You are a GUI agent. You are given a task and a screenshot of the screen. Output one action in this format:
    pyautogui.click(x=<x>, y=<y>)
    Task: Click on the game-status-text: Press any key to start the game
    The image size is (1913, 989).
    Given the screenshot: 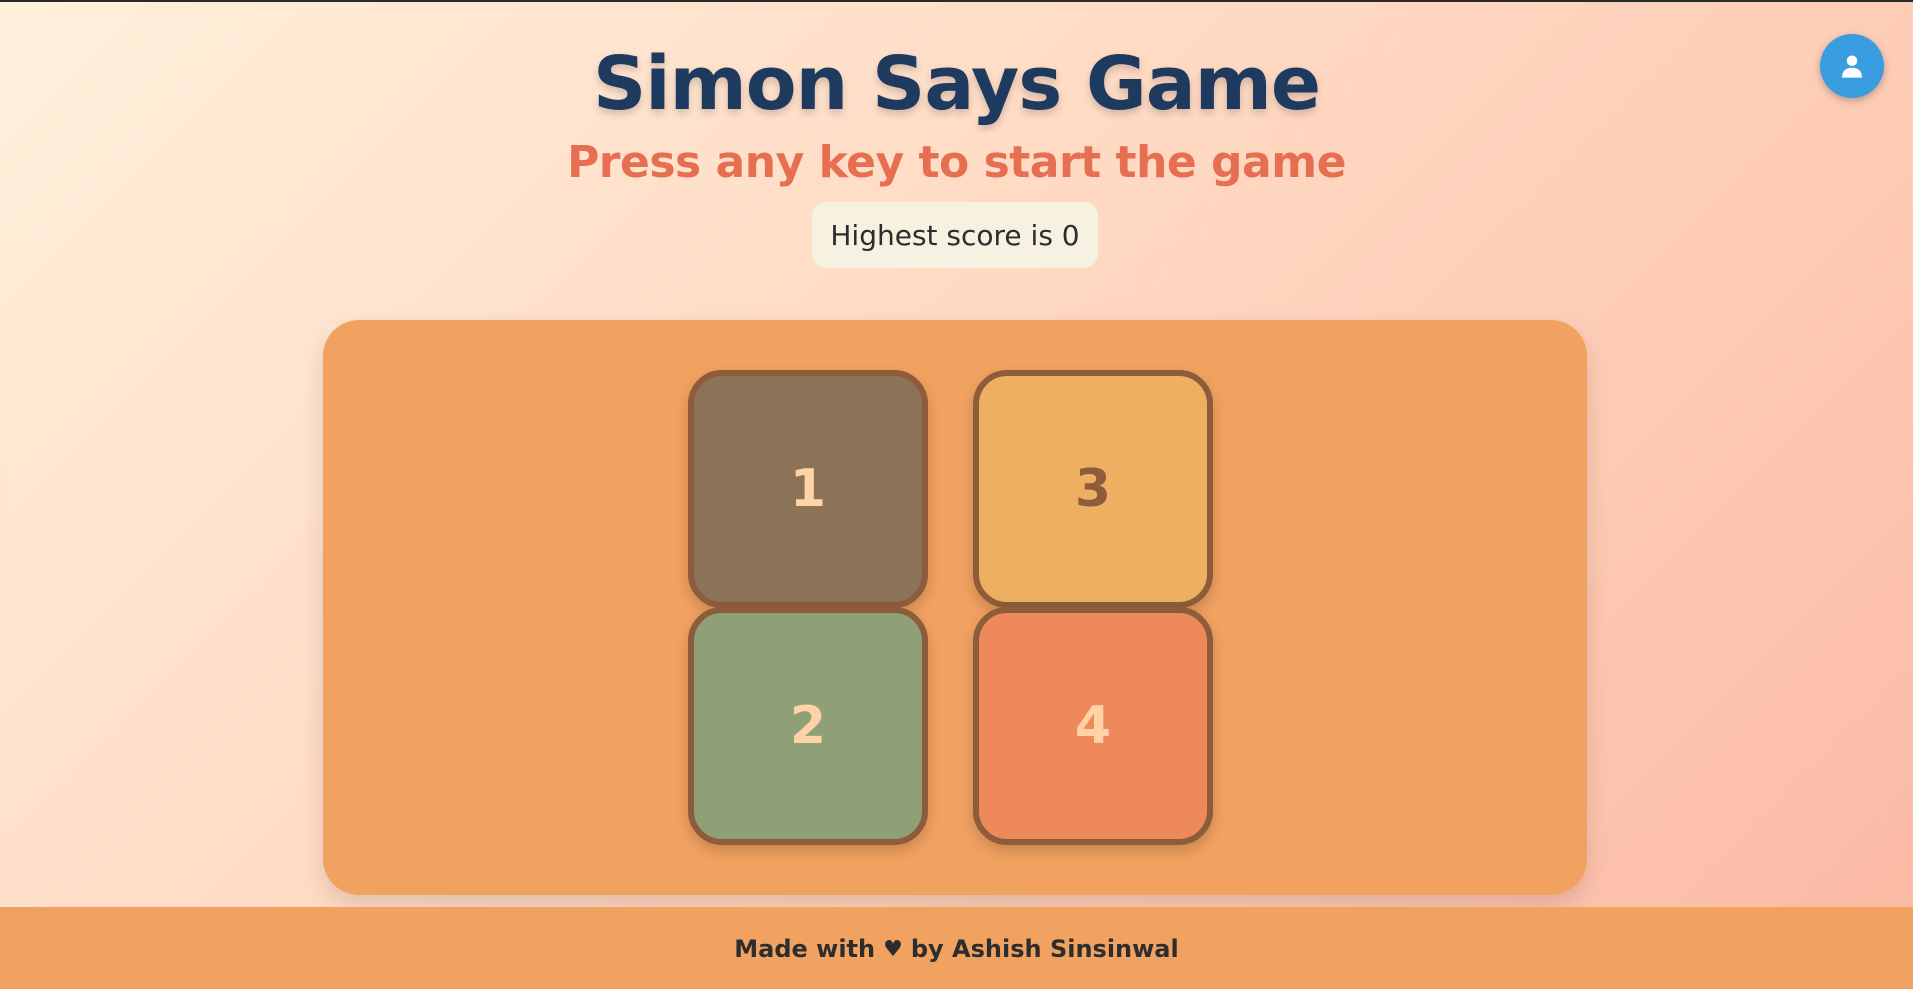 What is the action you would take?
    pyautogui.click(x=956, y=162)
    